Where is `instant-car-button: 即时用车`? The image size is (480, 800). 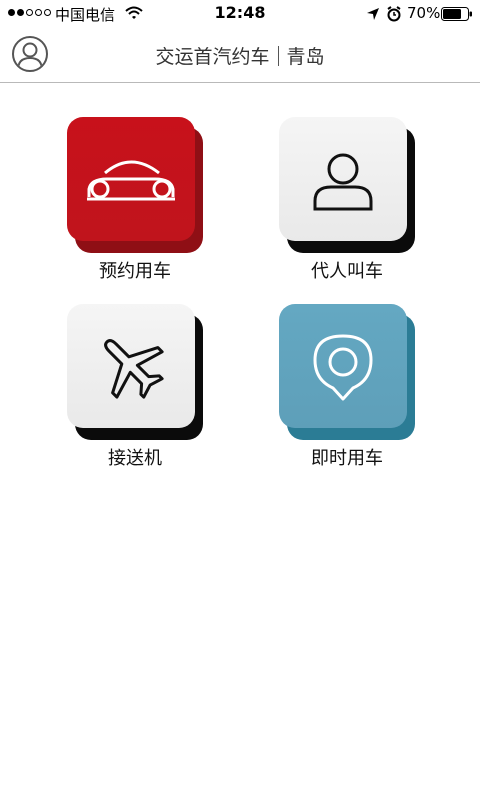
instant-car-button: 即时用车 is located at coordinates (349, 386).